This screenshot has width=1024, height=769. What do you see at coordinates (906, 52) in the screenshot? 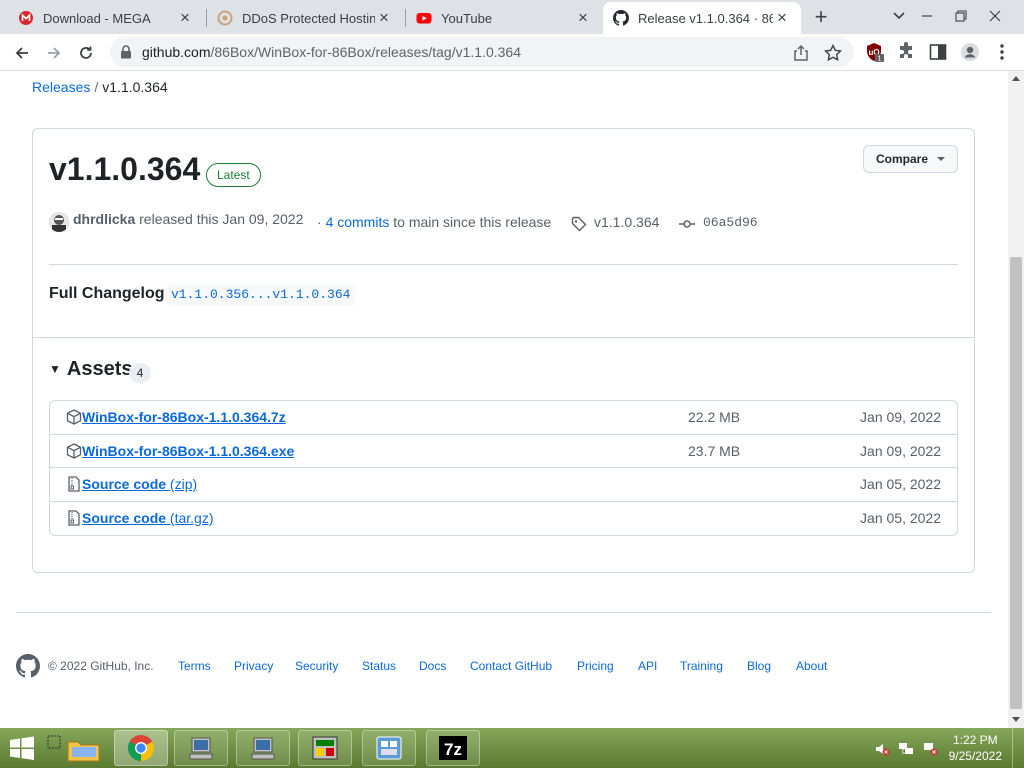
I see `extensions-puzzle-icon` at bounding box center [906, 52].